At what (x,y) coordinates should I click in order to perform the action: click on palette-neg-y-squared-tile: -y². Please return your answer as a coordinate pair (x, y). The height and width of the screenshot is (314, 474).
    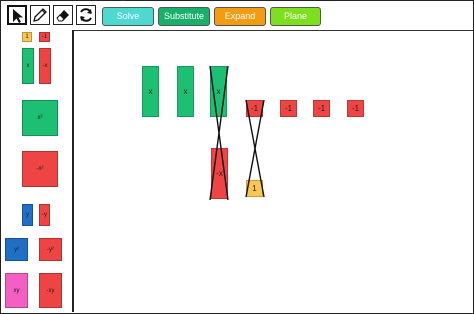
    Looking at the image, I should click on (50, 249).